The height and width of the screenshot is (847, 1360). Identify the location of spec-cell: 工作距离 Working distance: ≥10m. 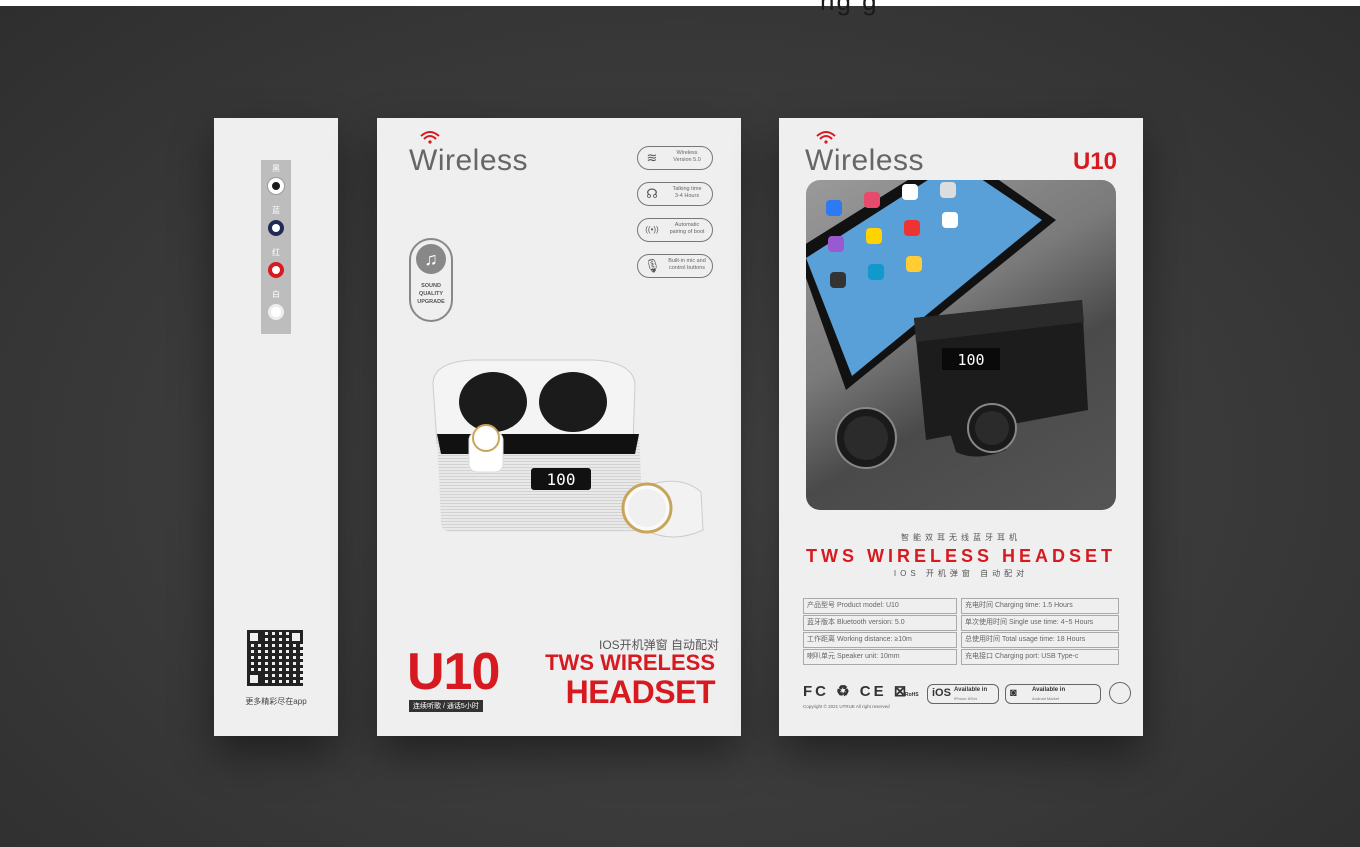
(880, 640).